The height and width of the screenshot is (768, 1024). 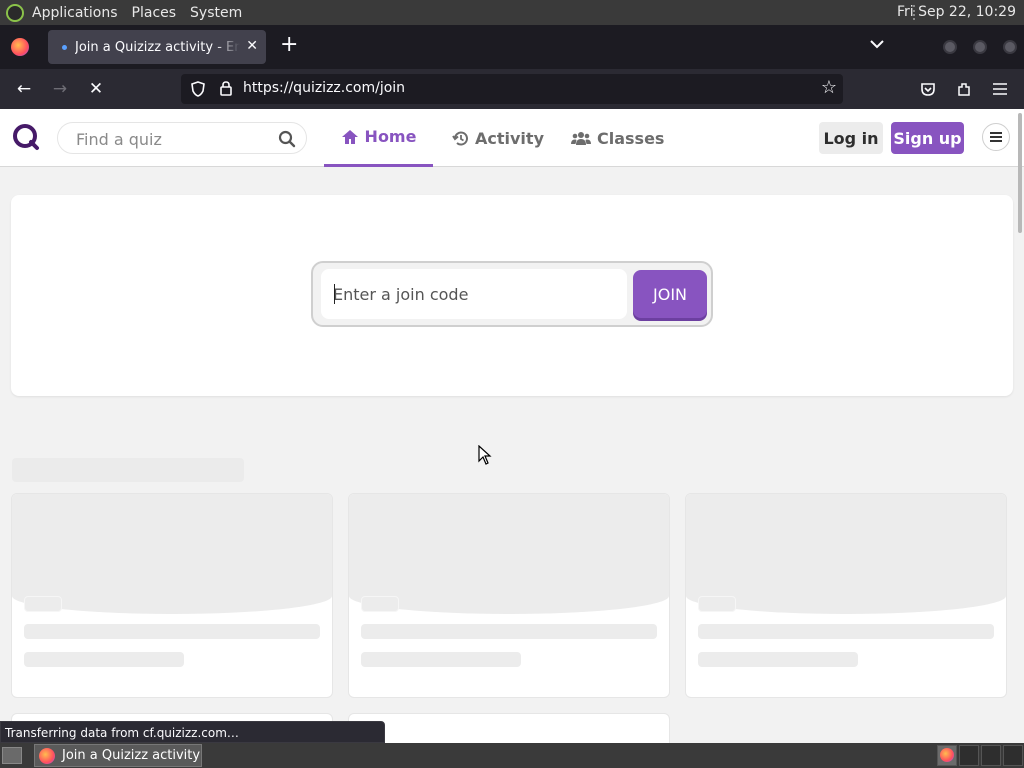 I want to click on places-menu: Places, so click(x=154, y=13).